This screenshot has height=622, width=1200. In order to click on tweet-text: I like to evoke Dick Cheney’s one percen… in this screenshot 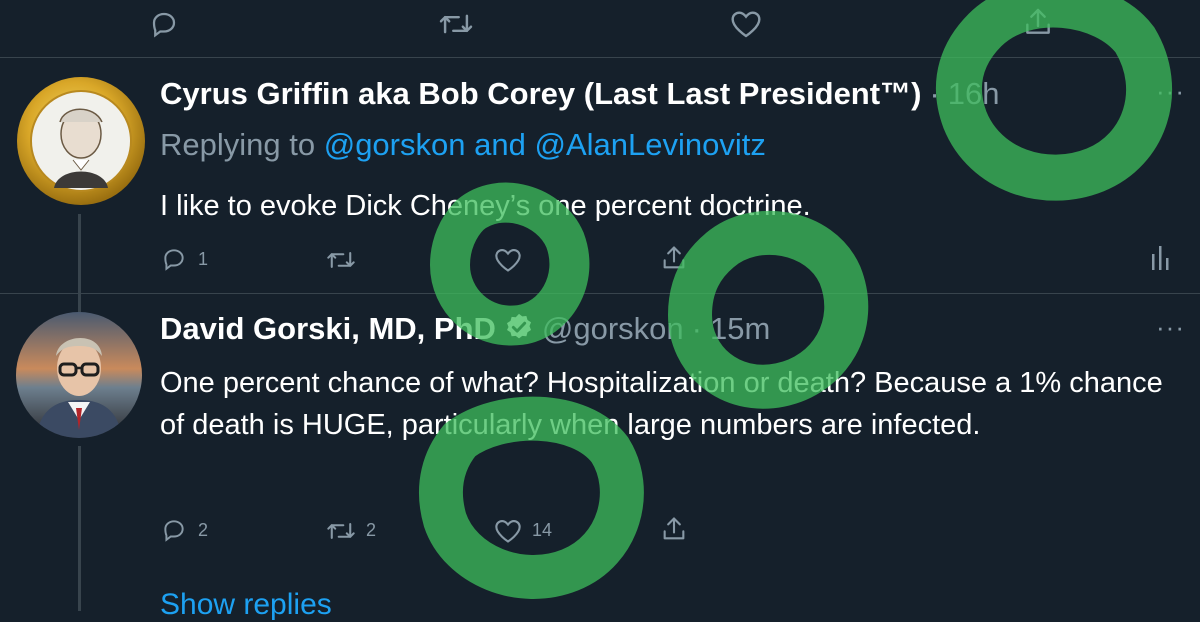, I will do `click(485, 206)`.